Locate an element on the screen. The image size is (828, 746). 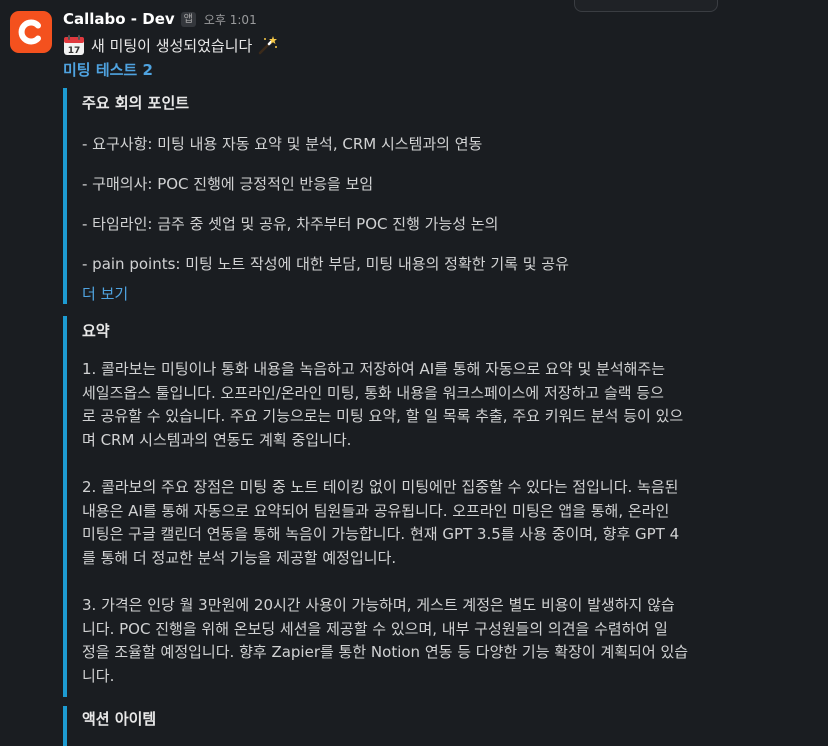
timestamp: 오후 1:01 is located at coordinates (230, 19).